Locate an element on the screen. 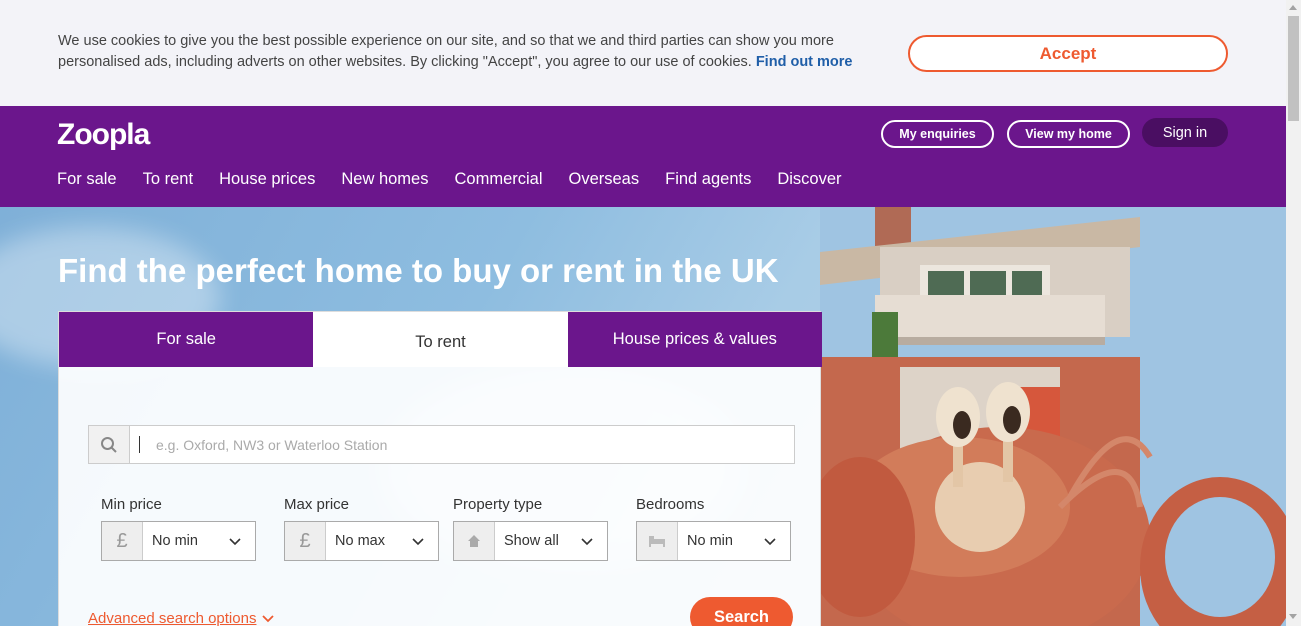 Image resolution: width=1301 pixels, height=626 pixels. advanced-search-link: Advanced search options is located at coordinates (181, 618).